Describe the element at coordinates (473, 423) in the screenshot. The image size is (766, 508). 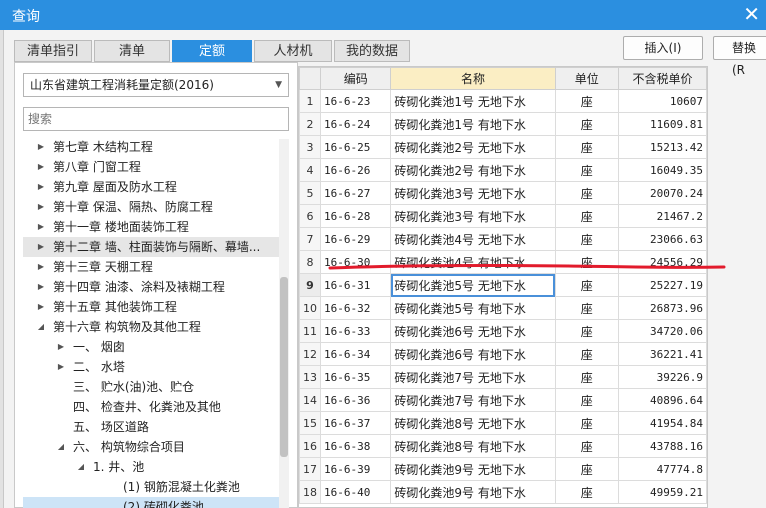
I see `cell-name: 砖砌化粪池8号 无地下水` at that location.